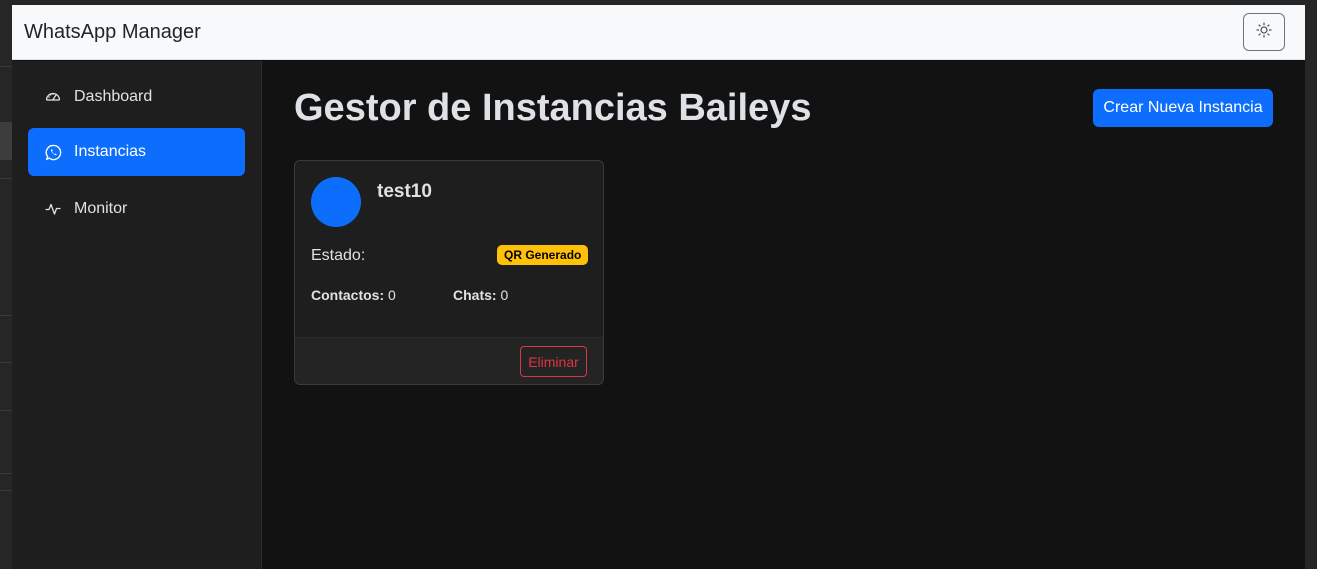 The image size is (1317, 569). Describe the element at coordinates (475, 295) in the screenshot. I see `chats-label: Chats:` at that location.